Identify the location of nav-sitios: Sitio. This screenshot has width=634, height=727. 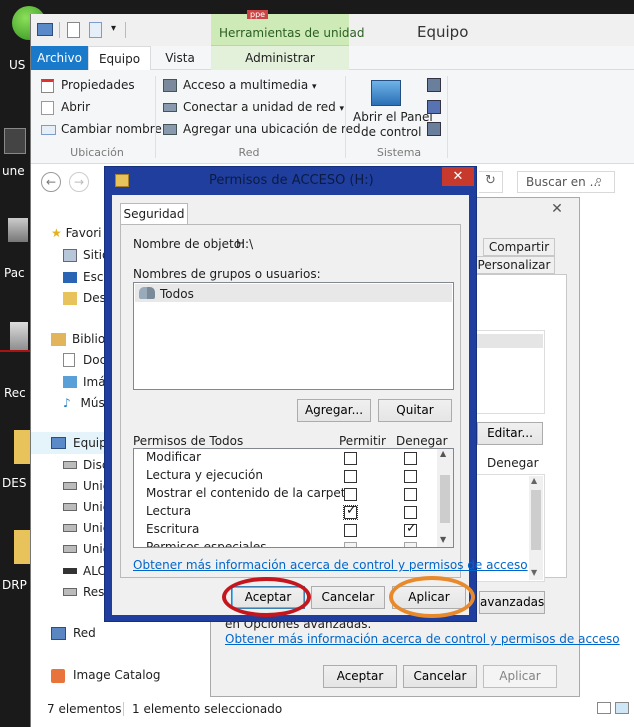
(86, 255).